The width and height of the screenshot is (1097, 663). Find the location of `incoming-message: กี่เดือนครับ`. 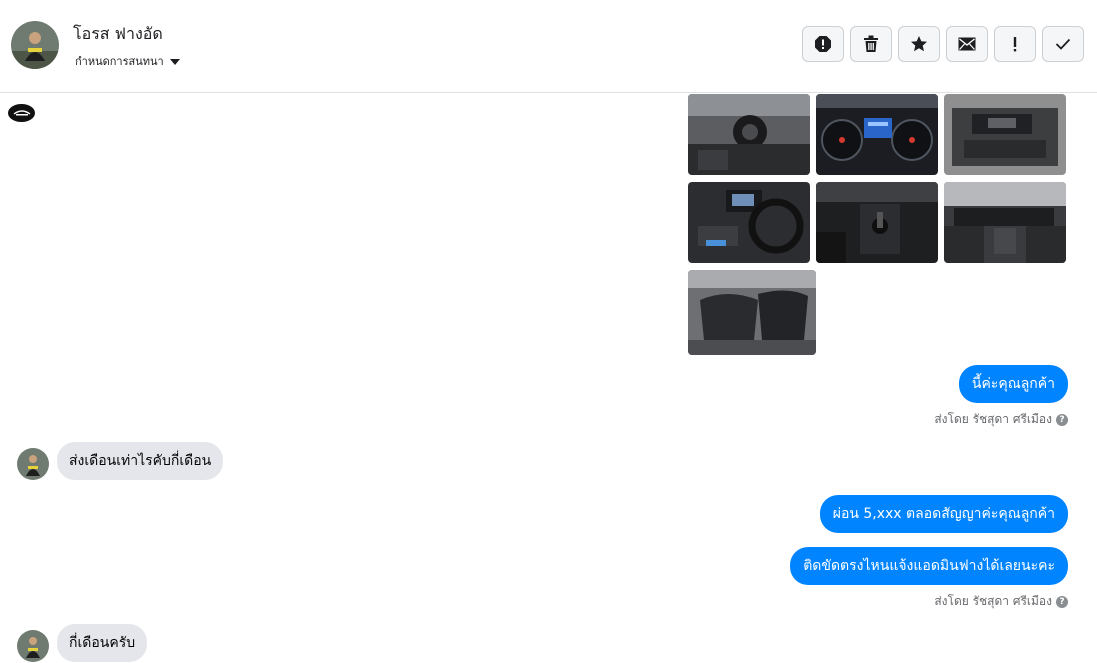

incoming-message: กี่เดือนครับ is located at coordinates (102, 643).